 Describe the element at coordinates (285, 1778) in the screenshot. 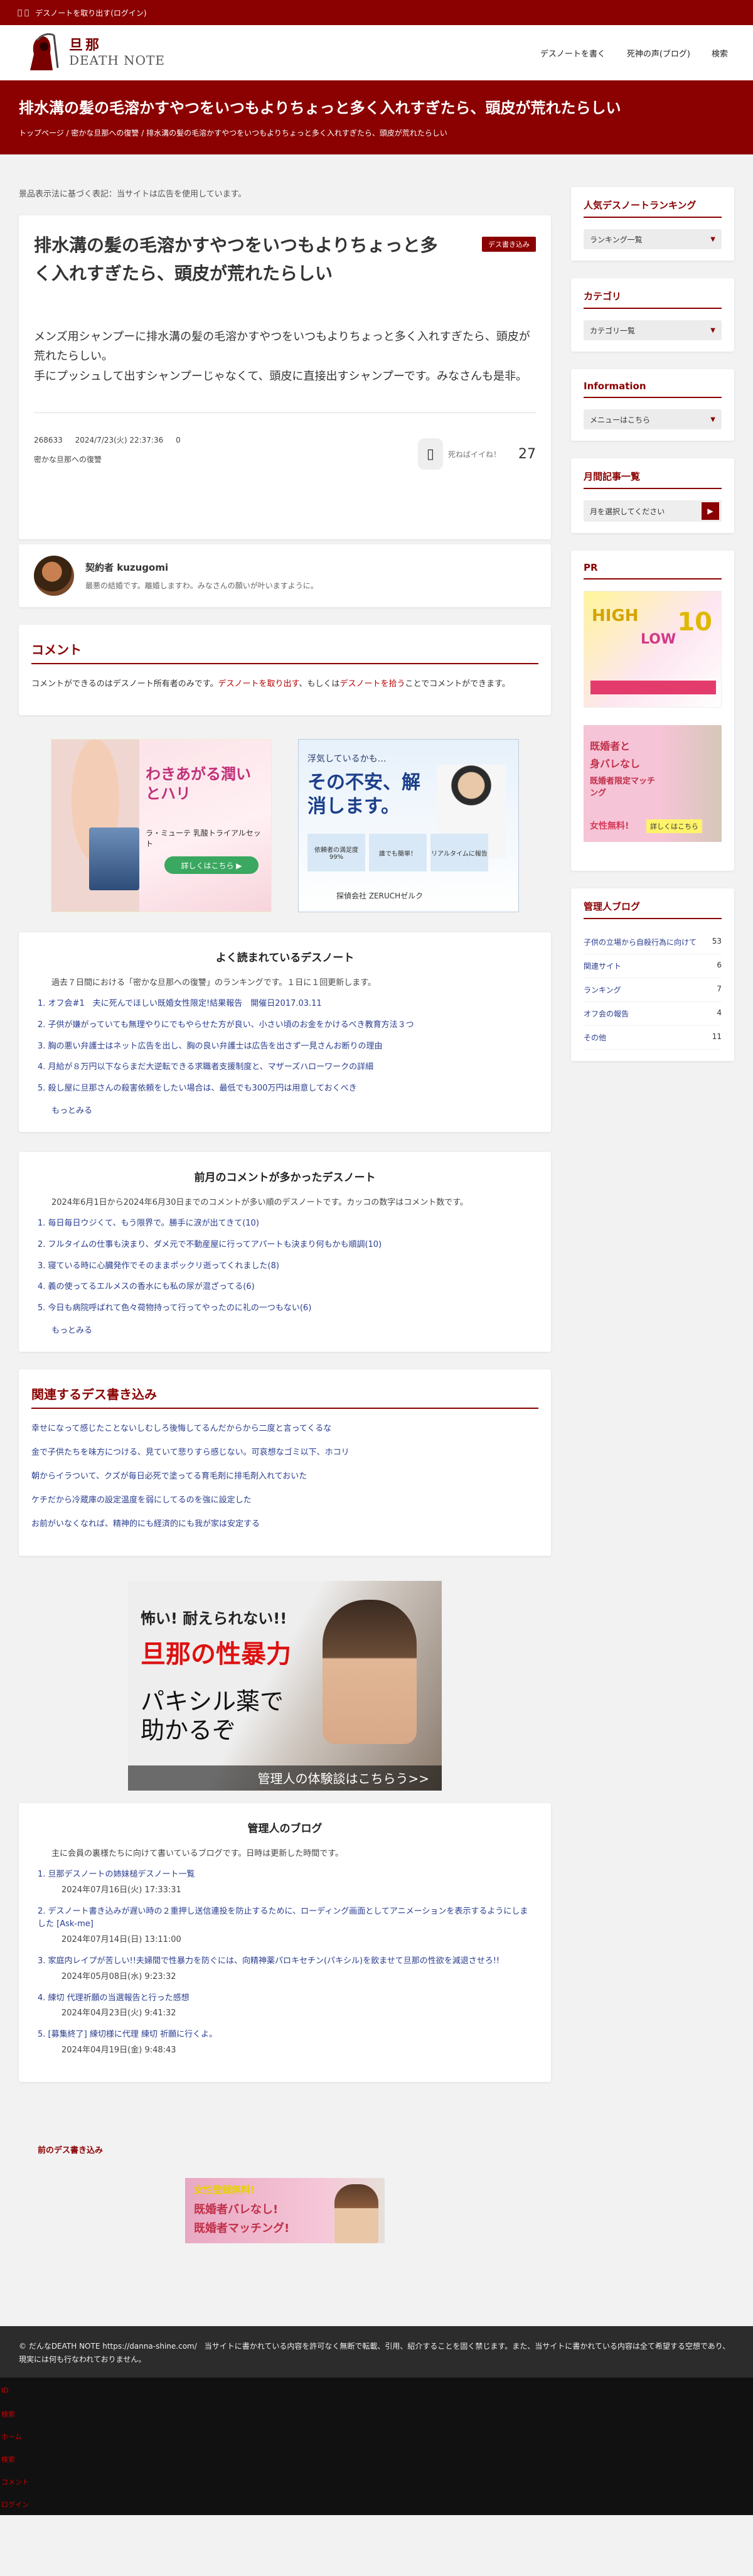

I see `big-ad-cta: 管理人の体験談はこちらう>>` at that location.